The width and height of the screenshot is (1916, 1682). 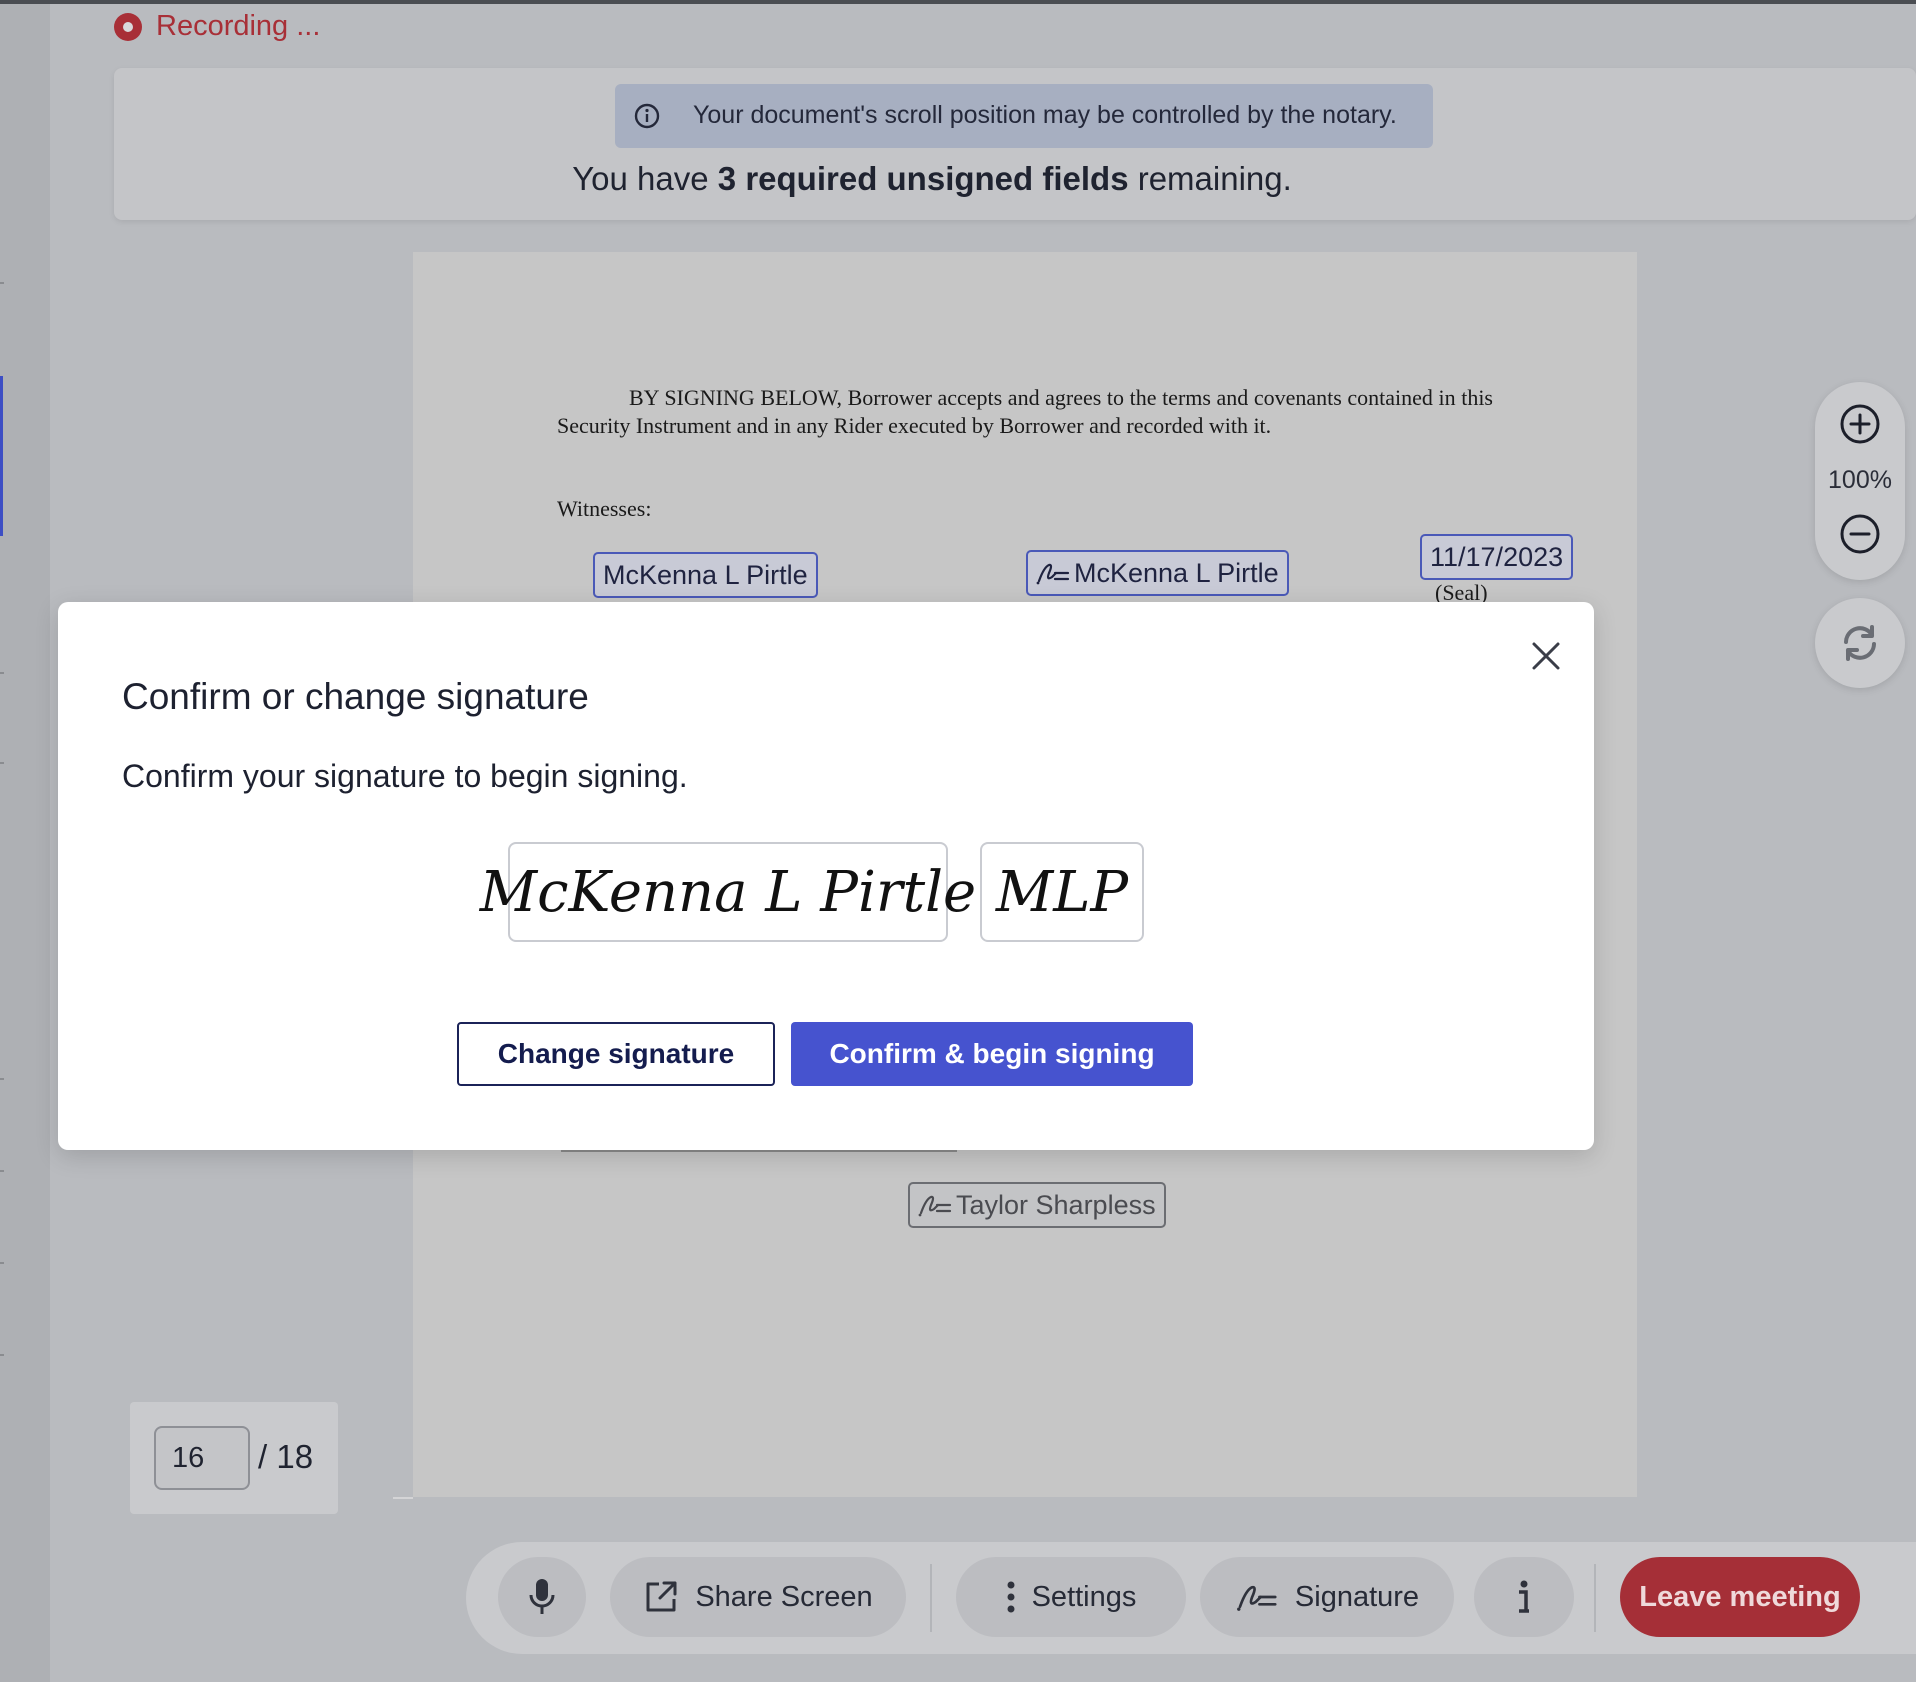 What do you see at coordinates (355, 696) in the screenshot?
I see `modal-title: Confirm or change signature` at bounding box center [355, 696].